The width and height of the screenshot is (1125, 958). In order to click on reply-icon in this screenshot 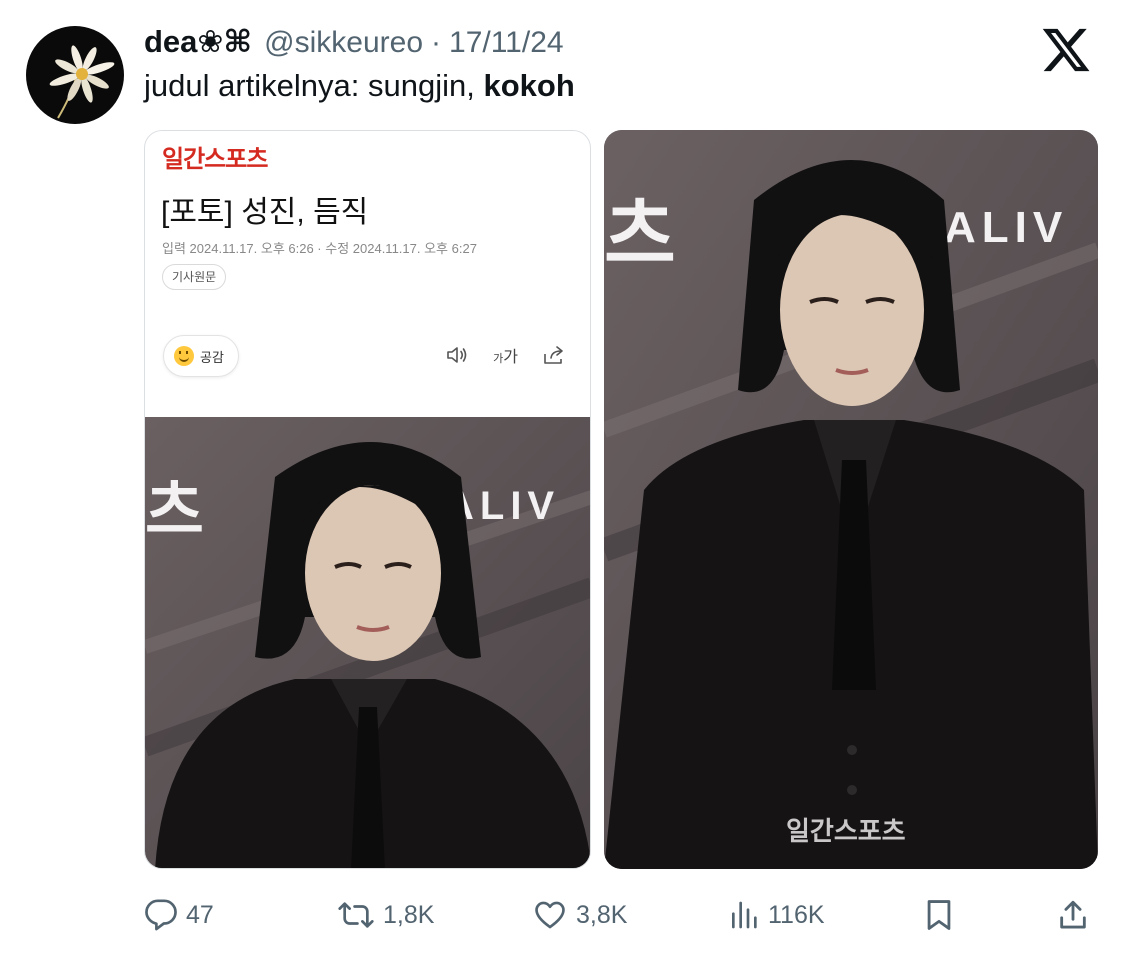, I will do `click(161, 915)`.